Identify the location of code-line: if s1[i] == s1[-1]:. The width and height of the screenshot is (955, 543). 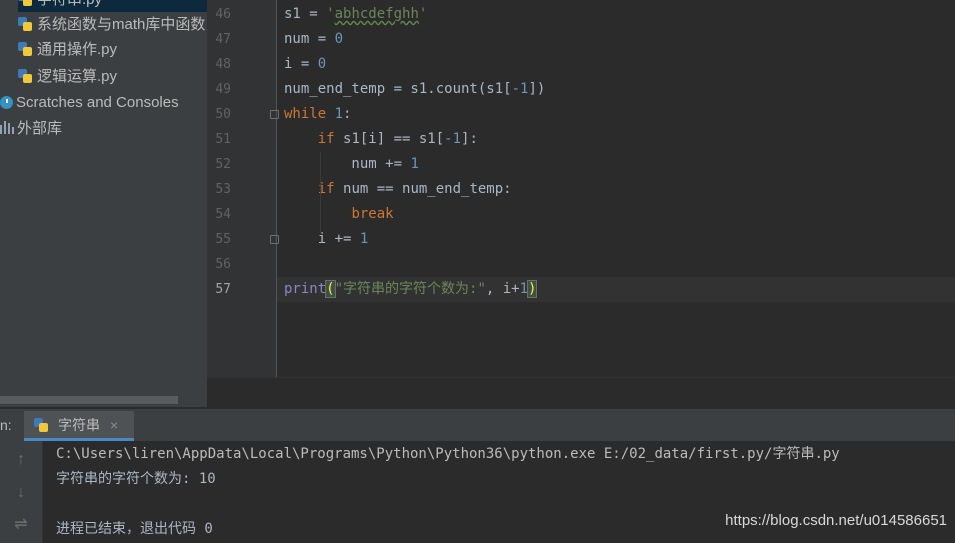
(381, 139).